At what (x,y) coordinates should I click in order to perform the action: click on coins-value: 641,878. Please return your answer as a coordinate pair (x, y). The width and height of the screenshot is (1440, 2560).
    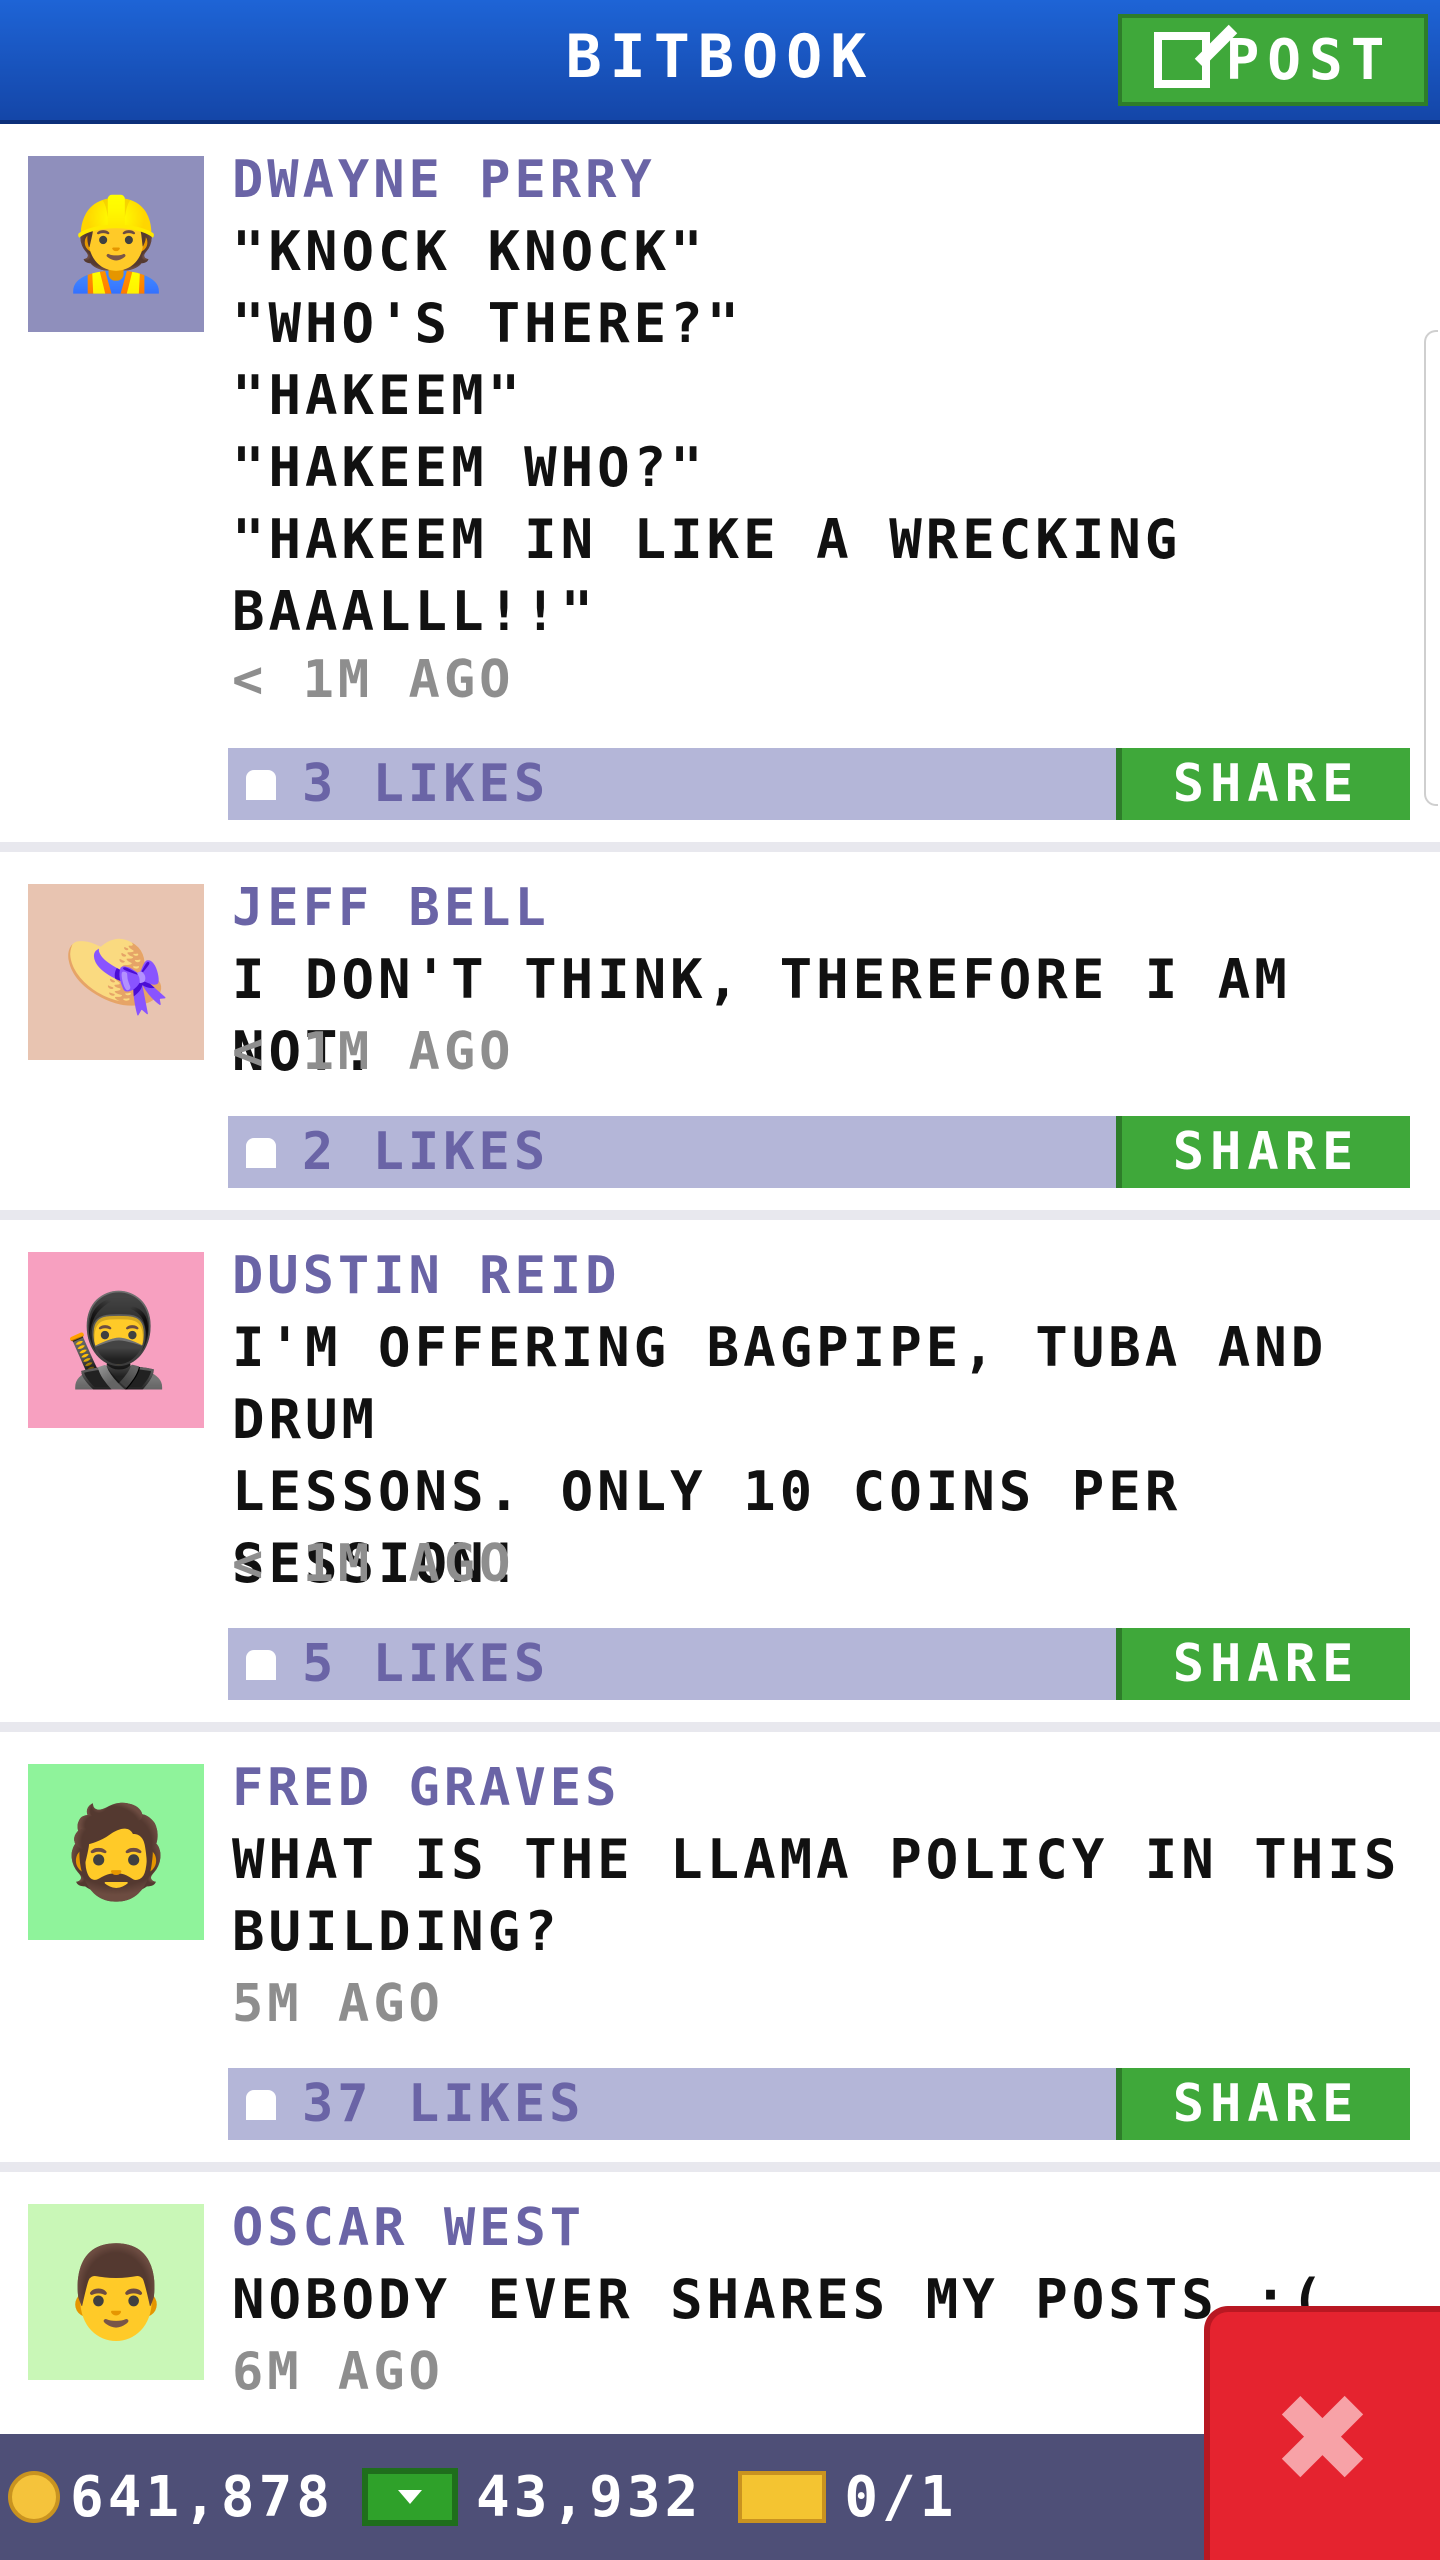
    Looking at the image, I should click on (202, 2497).